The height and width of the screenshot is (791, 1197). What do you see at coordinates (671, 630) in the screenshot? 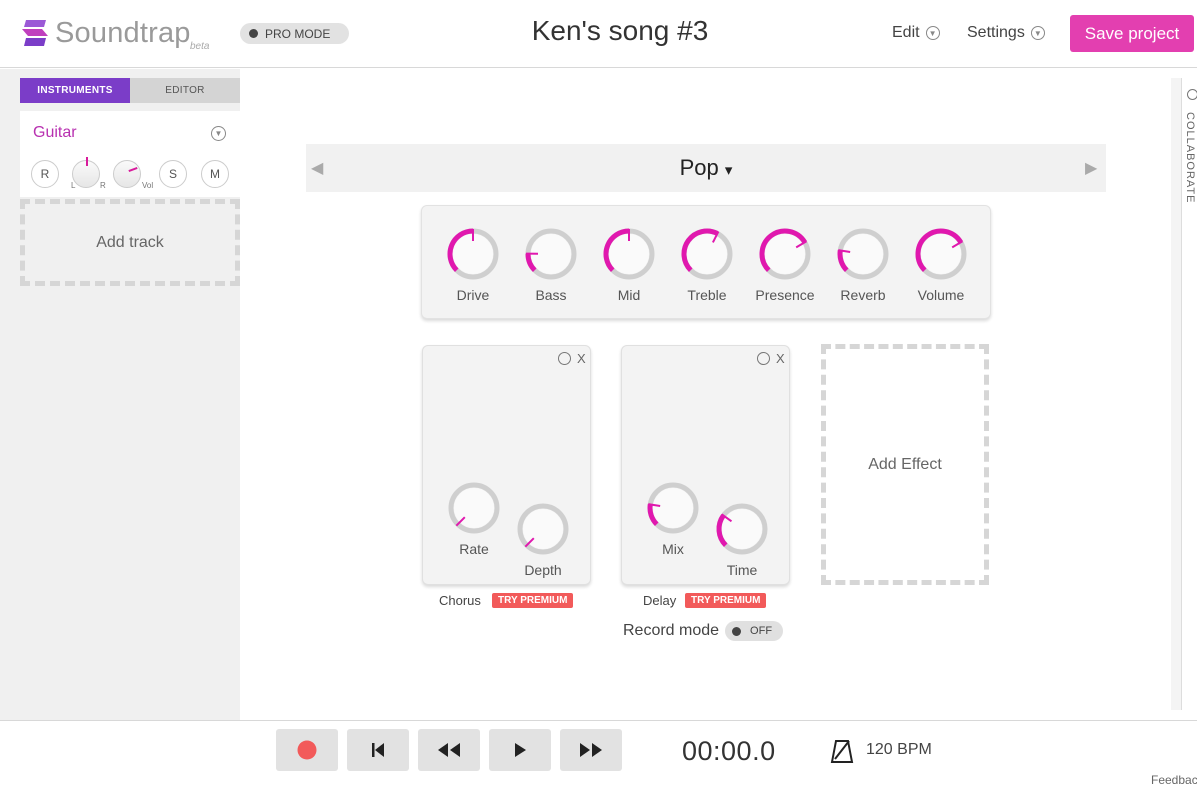
I see `record-mode-label: Record mode` at bounding box center [671, 630].